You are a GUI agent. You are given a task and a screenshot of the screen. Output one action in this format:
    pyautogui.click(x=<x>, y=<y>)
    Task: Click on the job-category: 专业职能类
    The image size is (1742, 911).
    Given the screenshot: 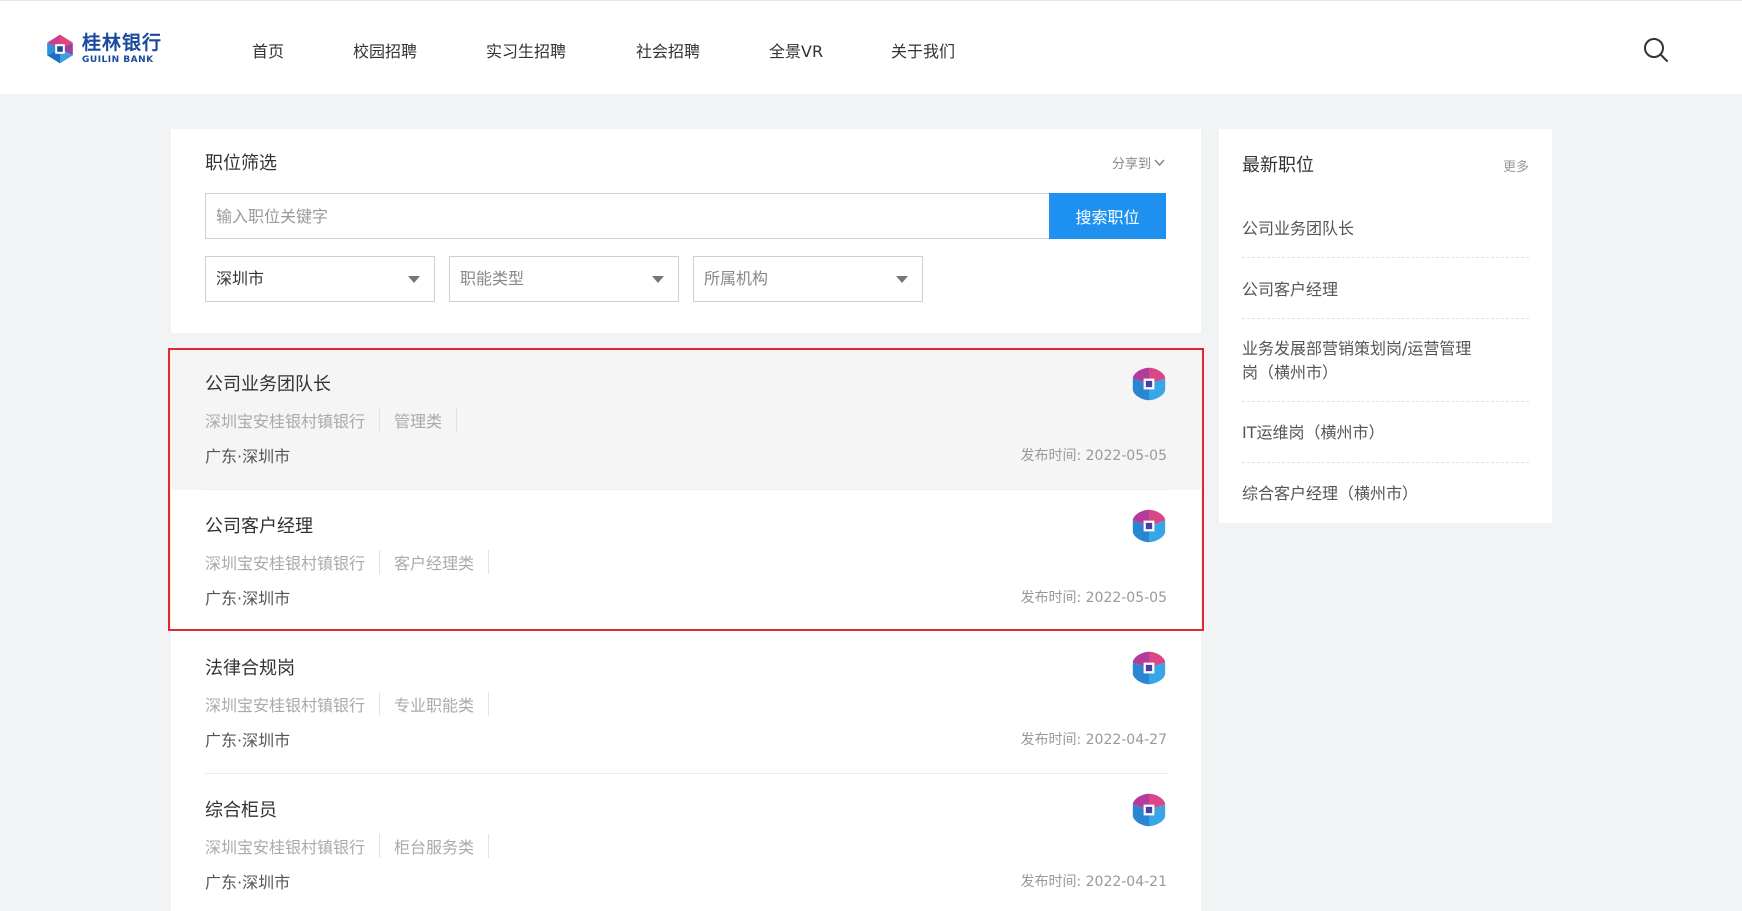 What is the action you would take?
    pyautogui.click(x=442, y=704)
    